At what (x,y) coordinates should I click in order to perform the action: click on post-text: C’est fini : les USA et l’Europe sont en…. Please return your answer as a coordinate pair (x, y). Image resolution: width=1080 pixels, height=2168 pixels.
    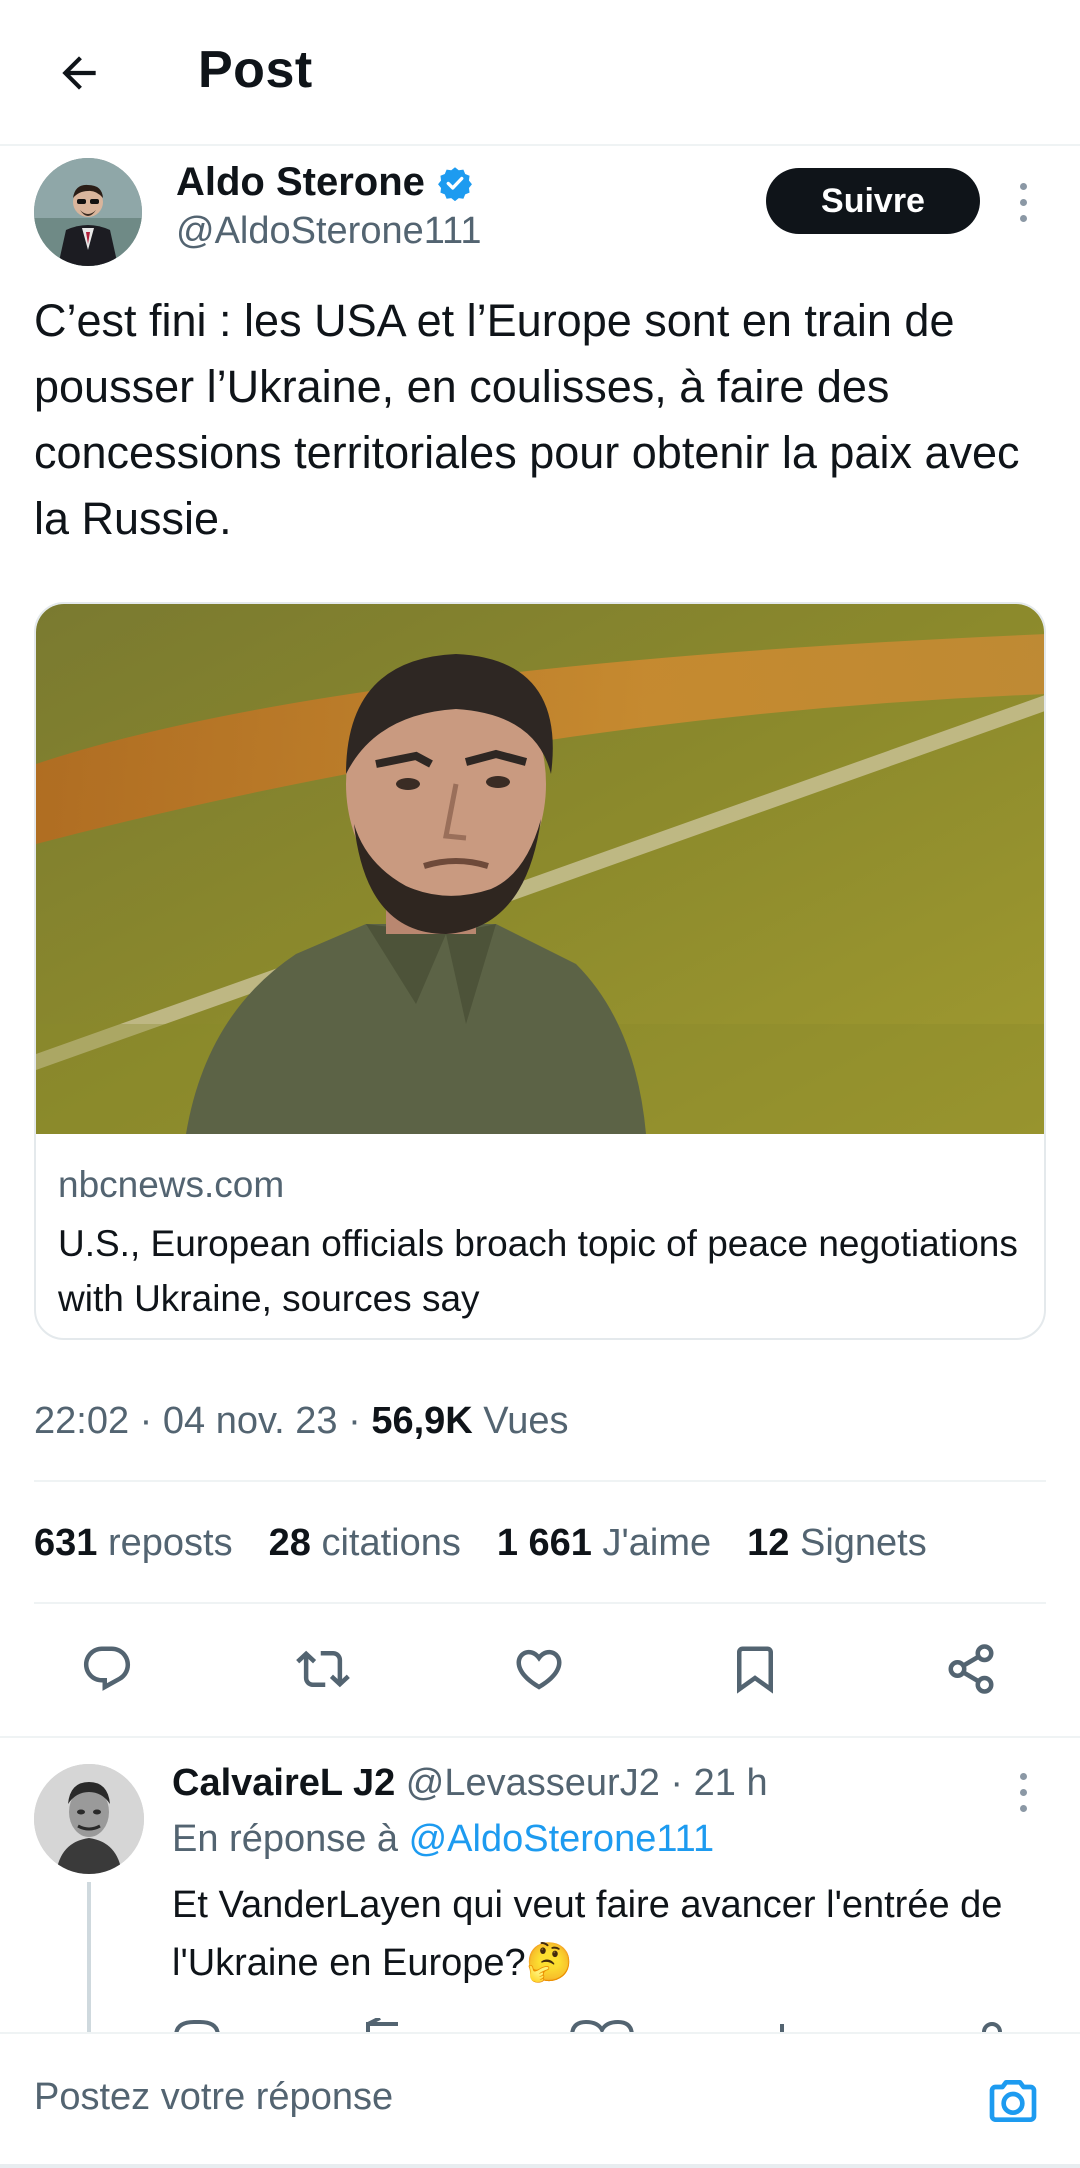
    Looking at the image, I should click on (527, 419).